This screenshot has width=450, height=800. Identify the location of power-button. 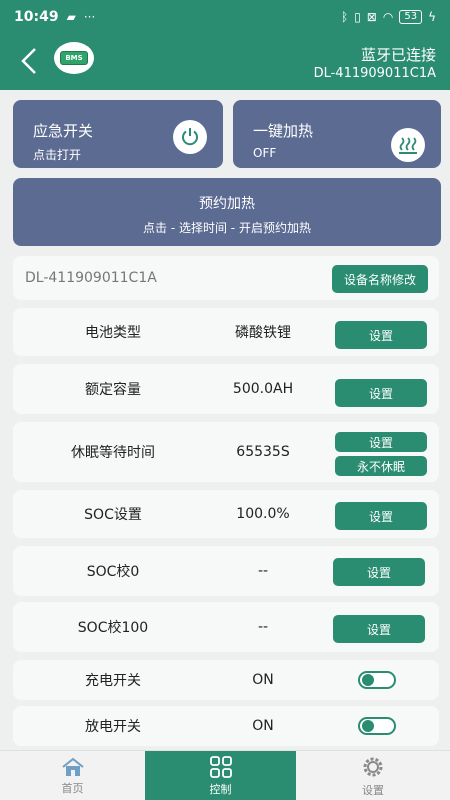
(190, 137).